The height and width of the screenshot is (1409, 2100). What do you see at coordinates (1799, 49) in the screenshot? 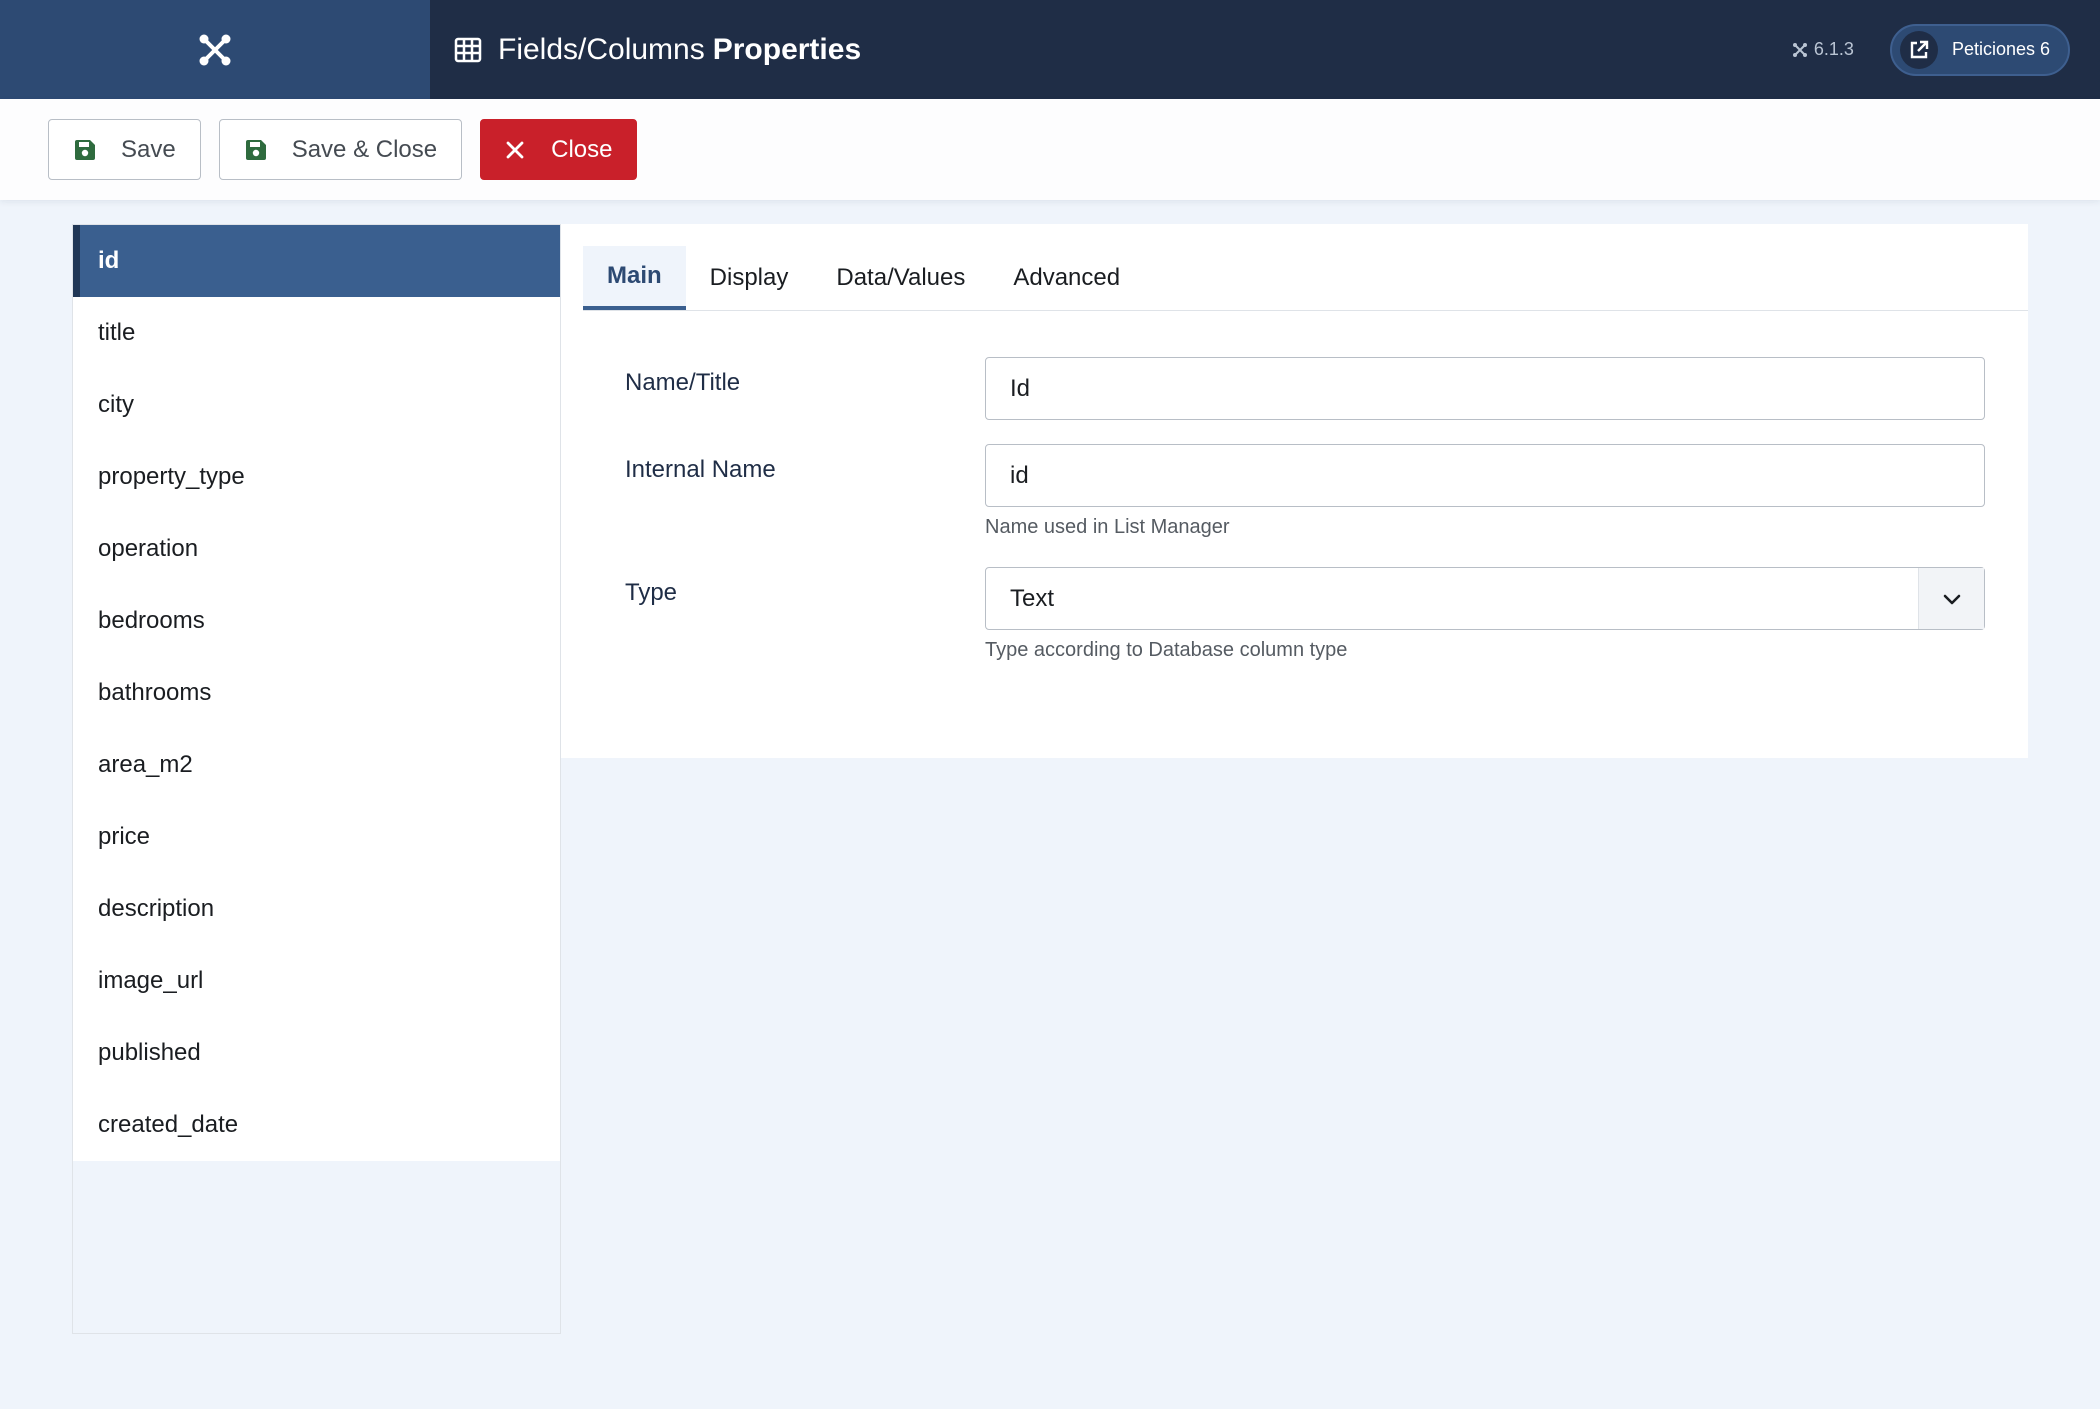
I see `joomla-small-icon` at bounding box center [1799, 49].